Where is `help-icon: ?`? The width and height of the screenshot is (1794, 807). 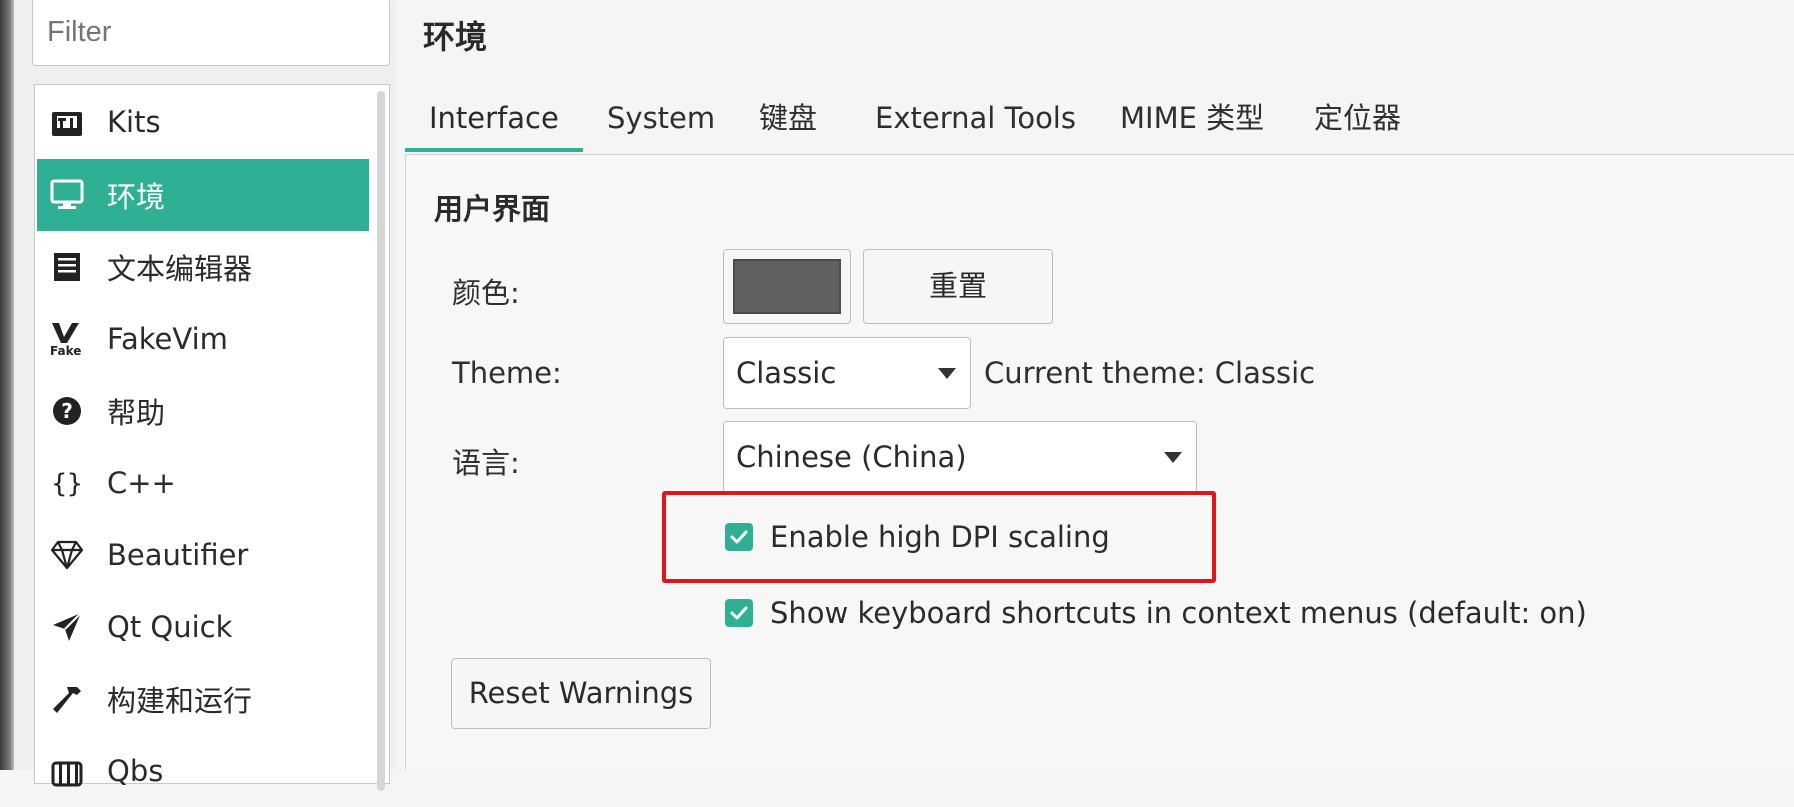 help-icon: ? is located at coordinates (67, 411).